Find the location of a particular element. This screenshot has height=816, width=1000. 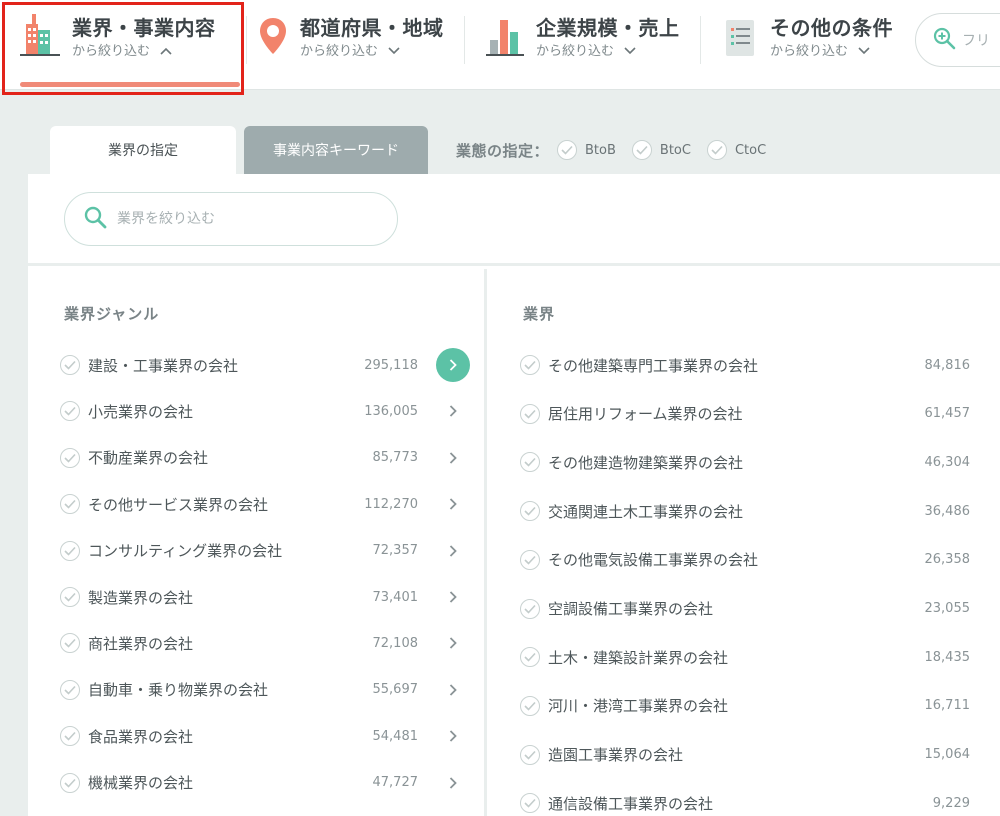

item-count: 16,711 is located at coordinates (947, 706).